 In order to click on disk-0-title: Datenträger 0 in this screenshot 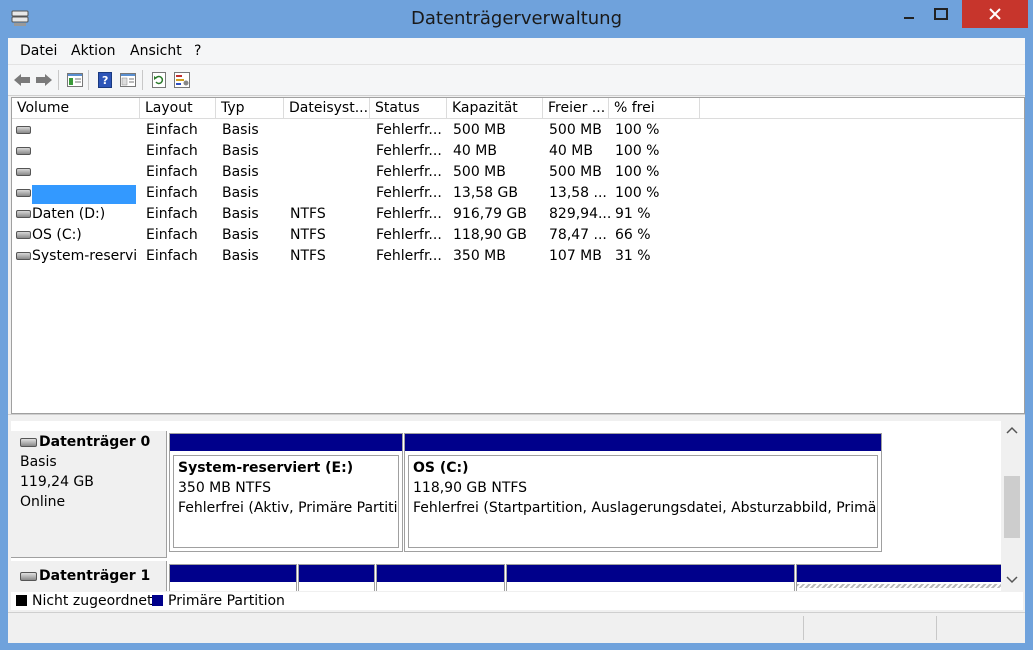, I will do `click(95, 442)`.